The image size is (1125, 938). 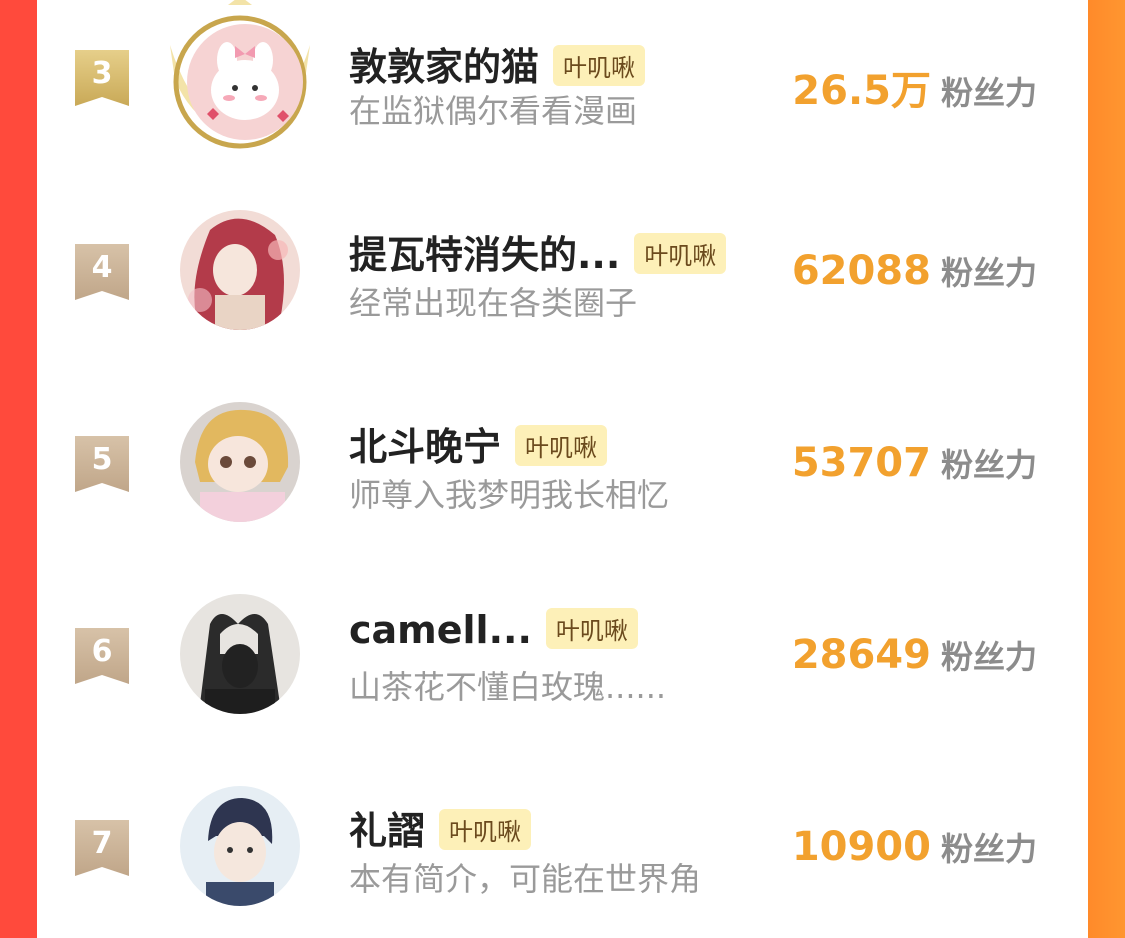 What do you see at coordinates (914, 655) in the screenshot?
I see `fans-count: 28649 粉丝力` at bounding box center [914, 655].